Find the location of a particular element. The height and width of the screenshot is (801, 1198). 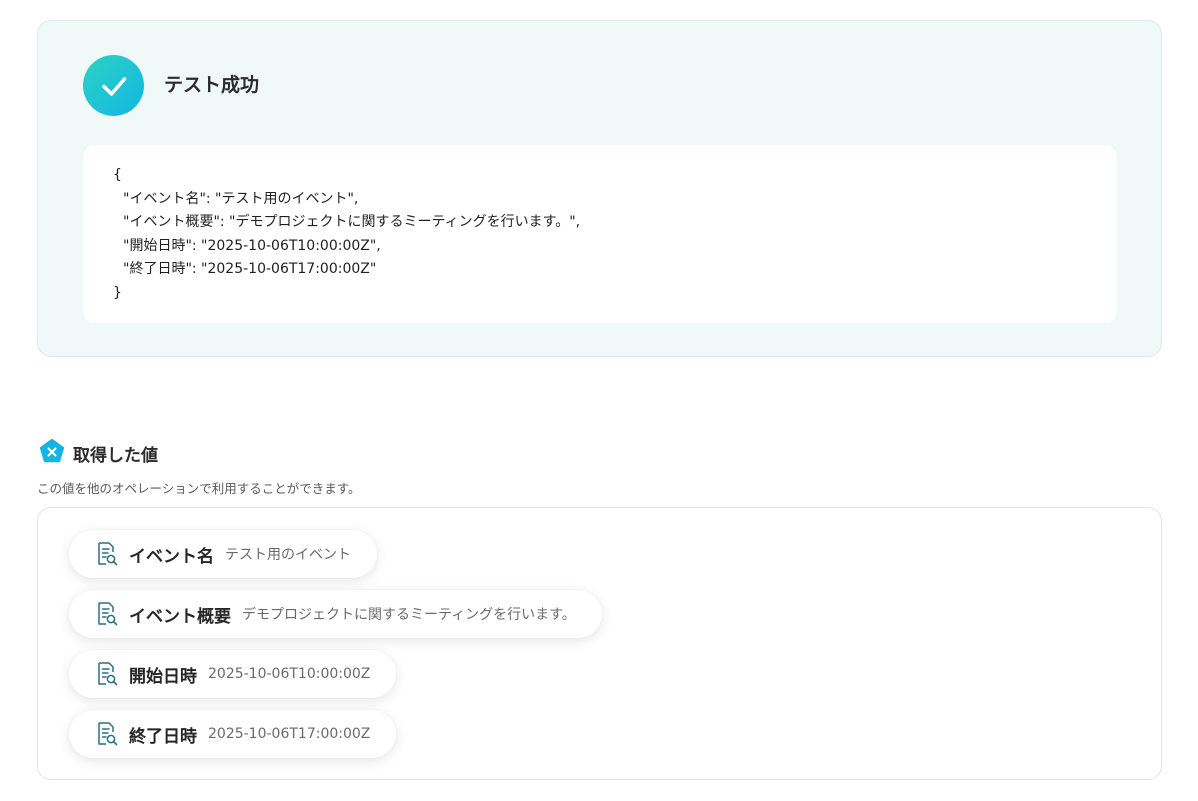

pentagon-x-icon is located at coordinates (52, 453).